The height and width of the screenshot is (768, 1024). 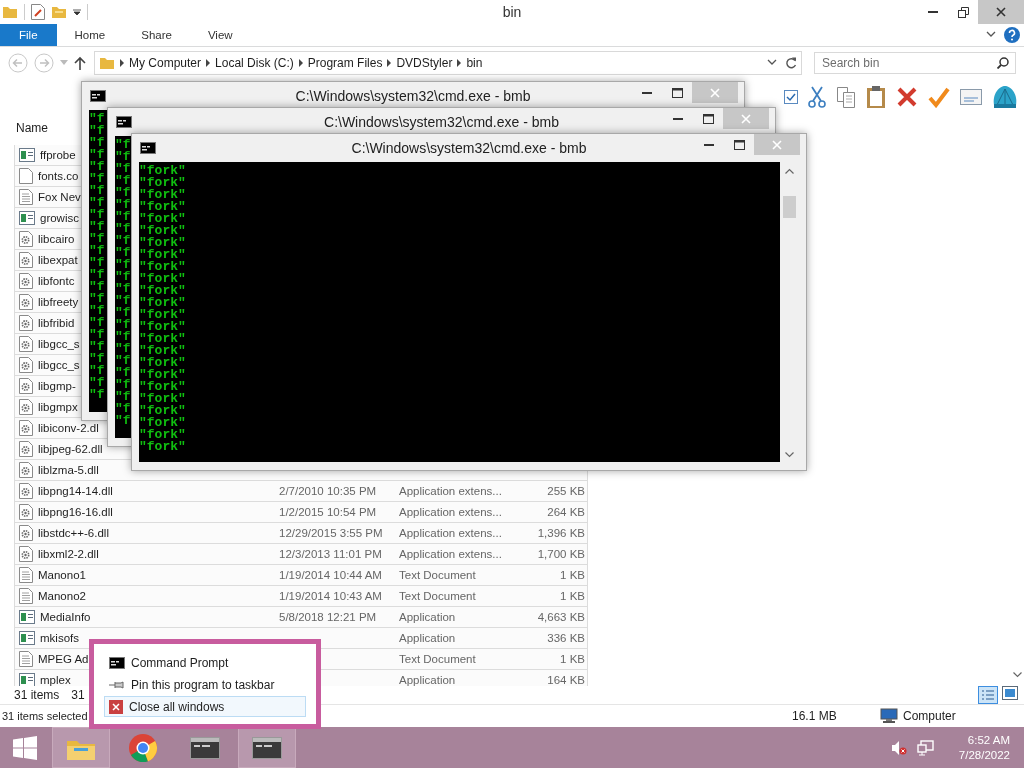 I want to click on shell-icon, so click(x=1005, y=96).